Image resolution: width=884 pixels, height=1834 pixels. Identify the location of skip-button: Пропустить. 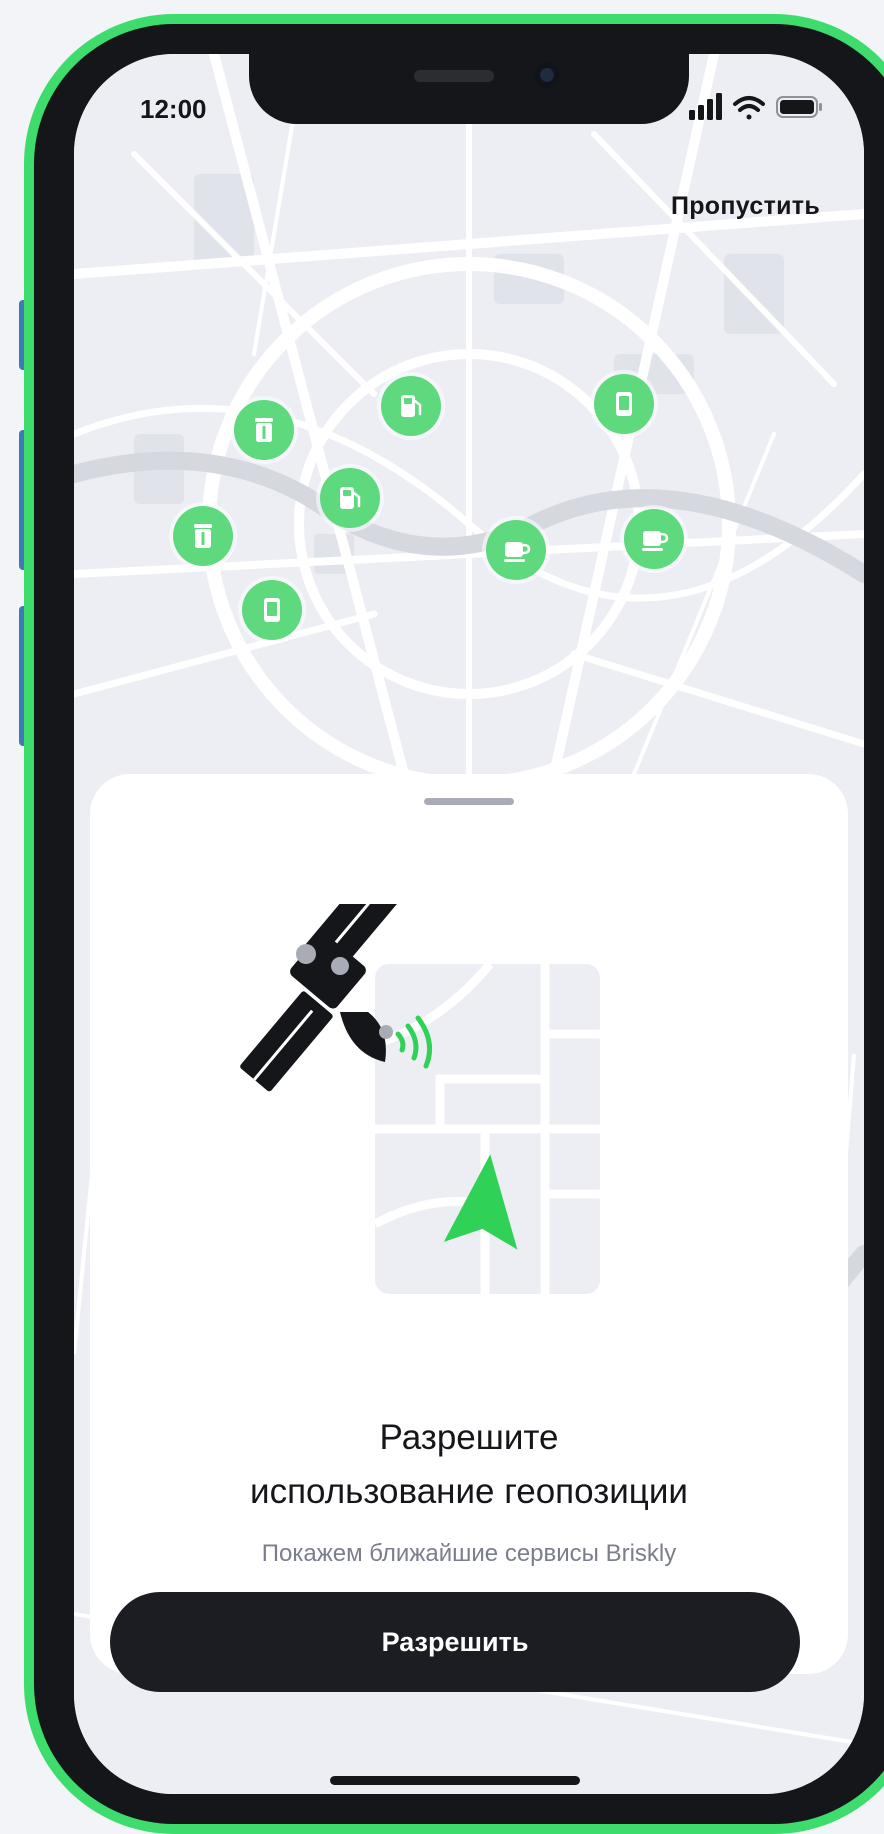
(745, 206).